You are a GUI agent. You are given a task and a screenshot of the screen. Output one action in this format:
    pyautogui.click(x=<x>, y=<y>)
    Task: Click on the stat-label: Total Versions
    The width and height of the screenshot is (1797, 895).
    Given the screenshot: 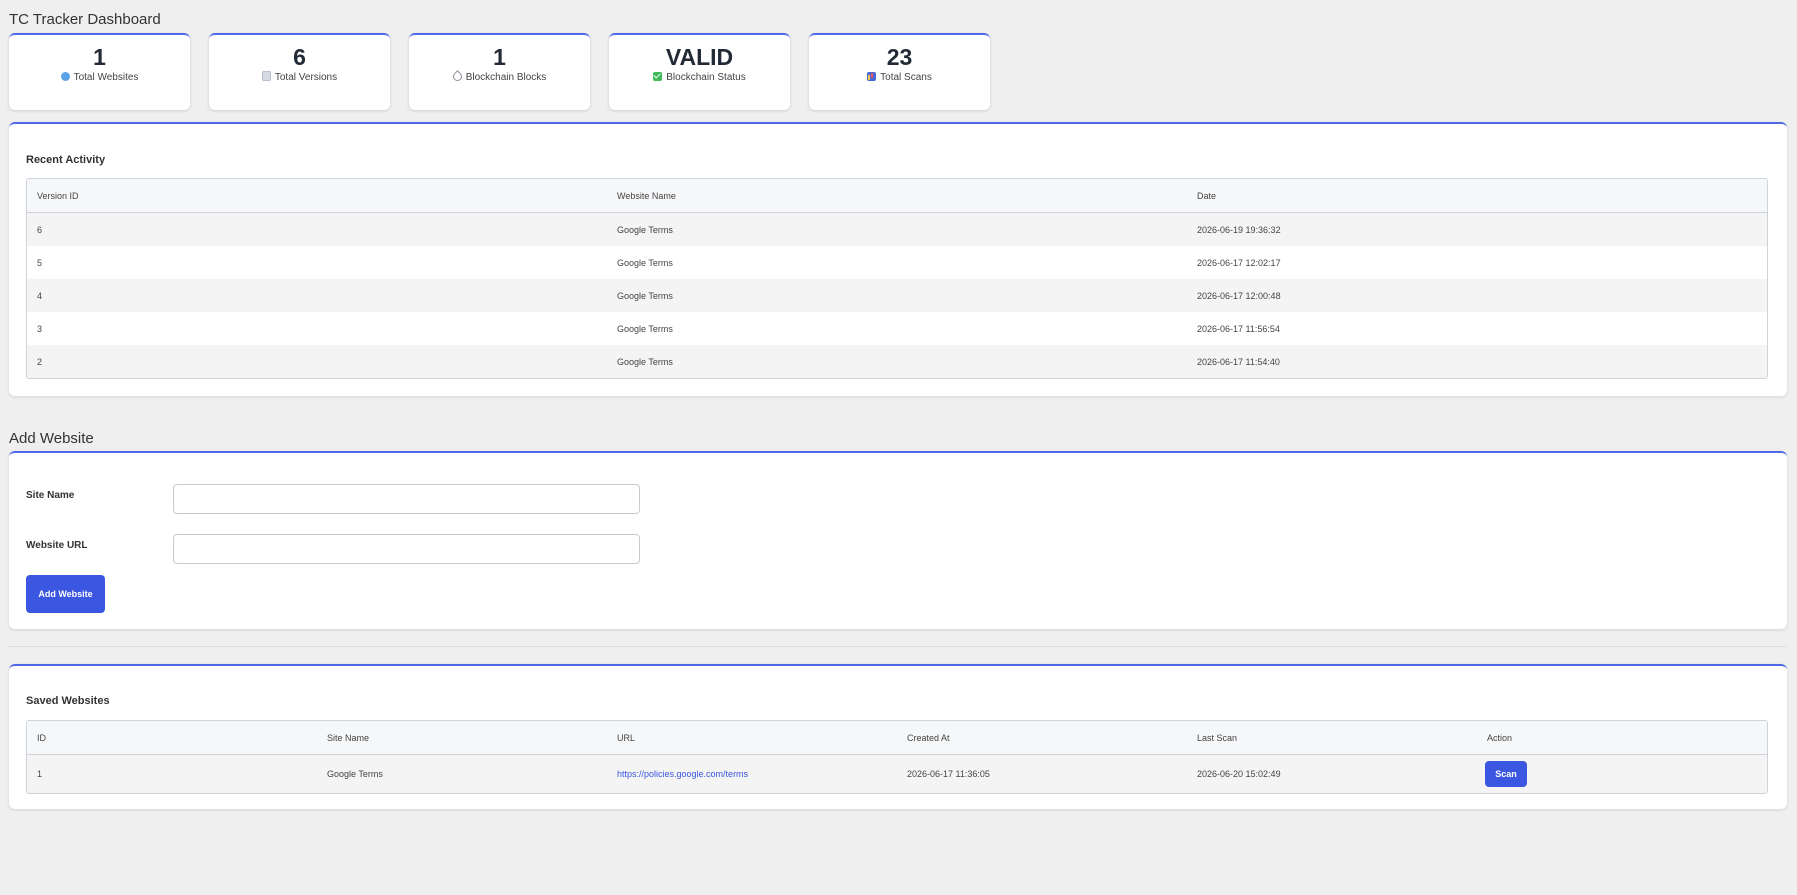 What is the action you would take?
    pyautogui.click(x=306, y=77)
    